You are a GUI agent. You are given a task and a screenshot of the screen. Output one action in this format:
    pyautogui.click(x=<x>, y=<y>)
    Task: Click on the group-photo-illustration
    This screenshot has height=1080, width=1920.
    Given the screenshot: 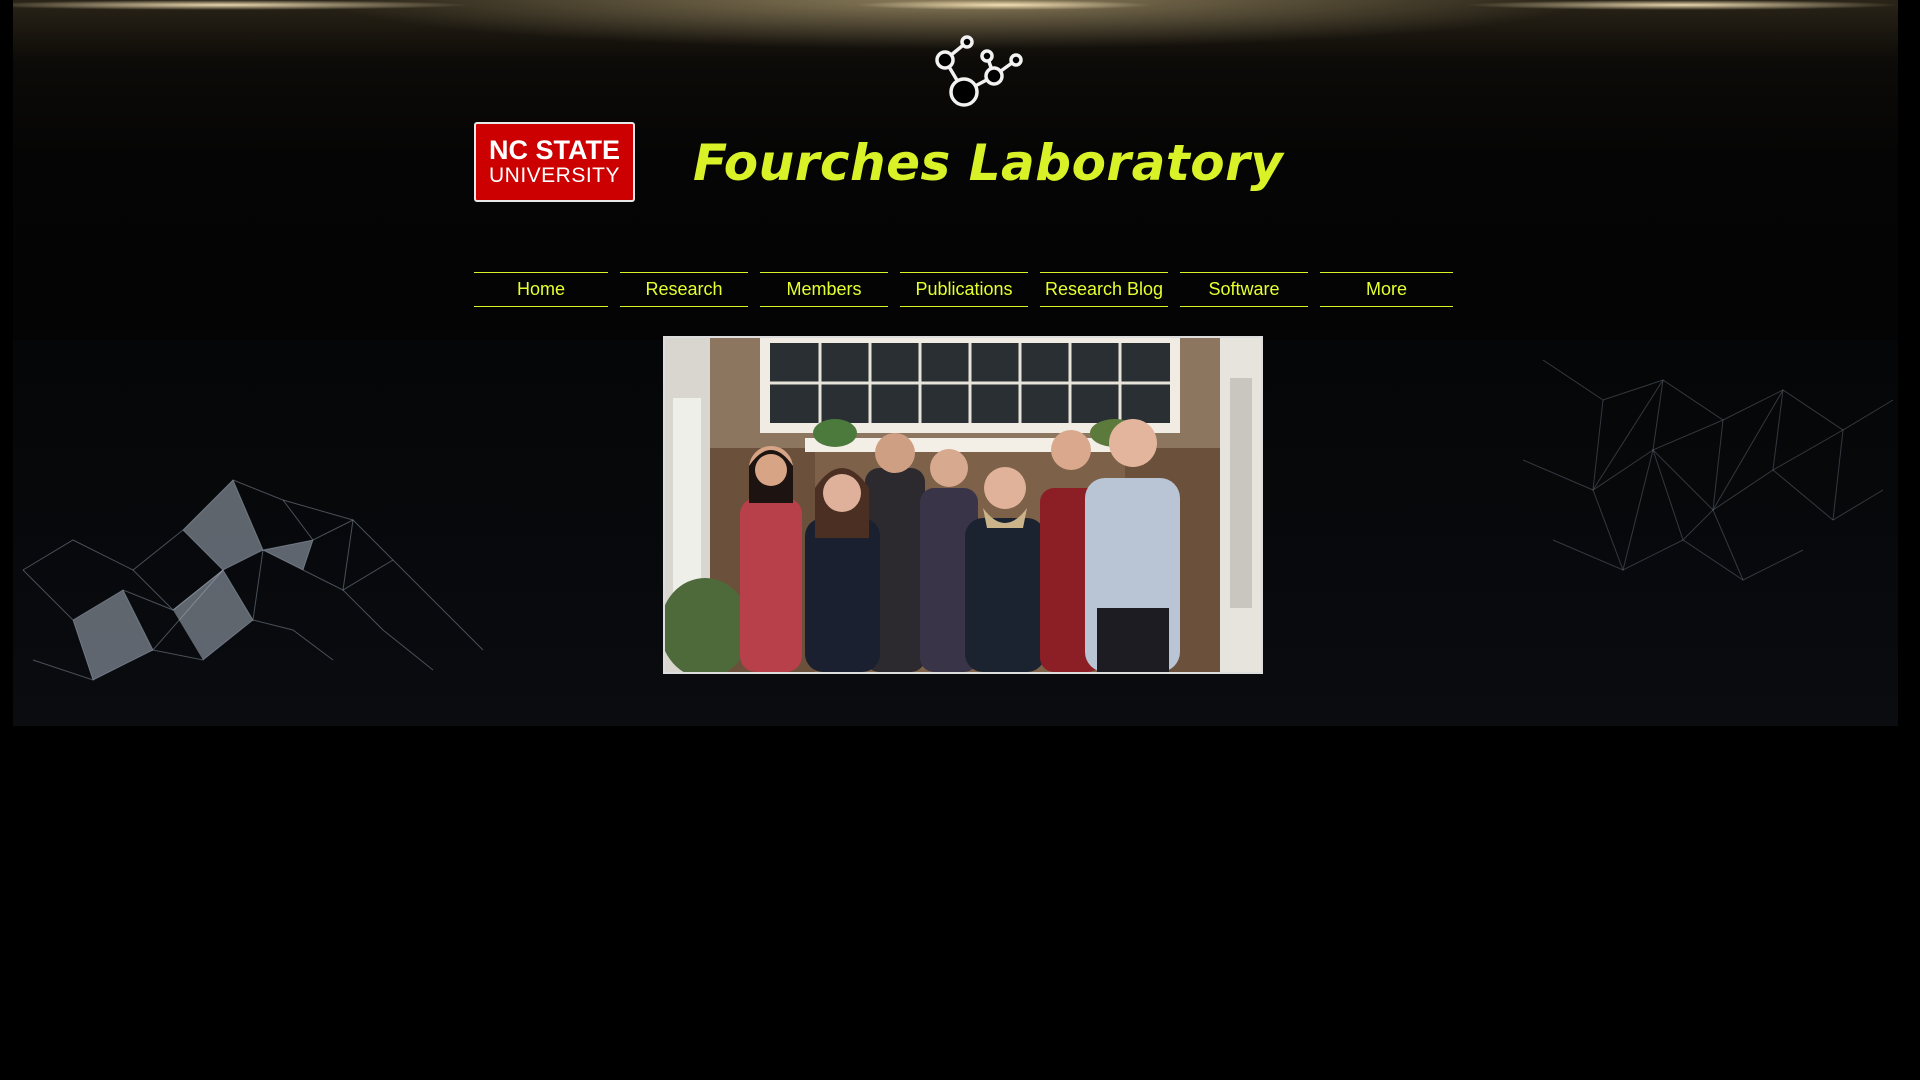 What is the action you would take?
    pyautogui.click(x=963, y=505)
    